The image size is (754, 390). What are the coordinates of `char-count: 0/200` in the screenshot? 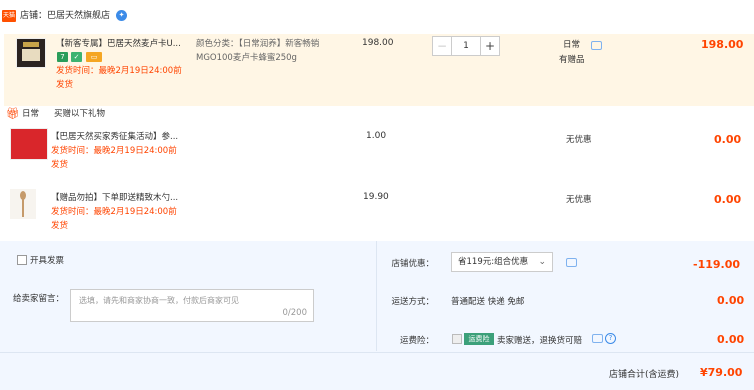 It's located at (295, 313).